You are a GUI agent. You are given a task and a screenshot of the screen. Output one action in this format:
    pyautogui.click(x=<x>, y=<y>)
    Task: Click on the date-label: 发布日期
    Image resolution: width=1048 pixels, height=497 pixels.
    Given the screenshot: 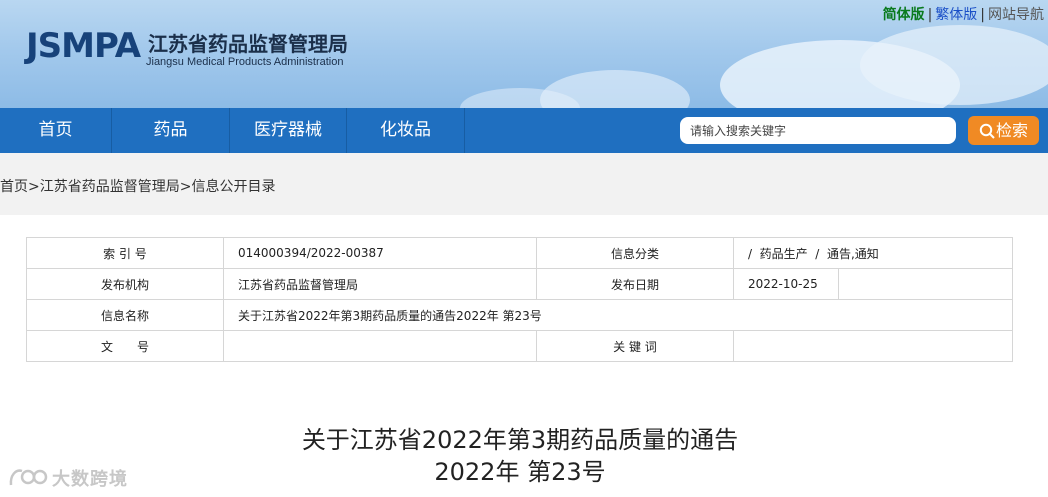 What is the action you would take?
    pyautogui.click(x=635, y=284)
    